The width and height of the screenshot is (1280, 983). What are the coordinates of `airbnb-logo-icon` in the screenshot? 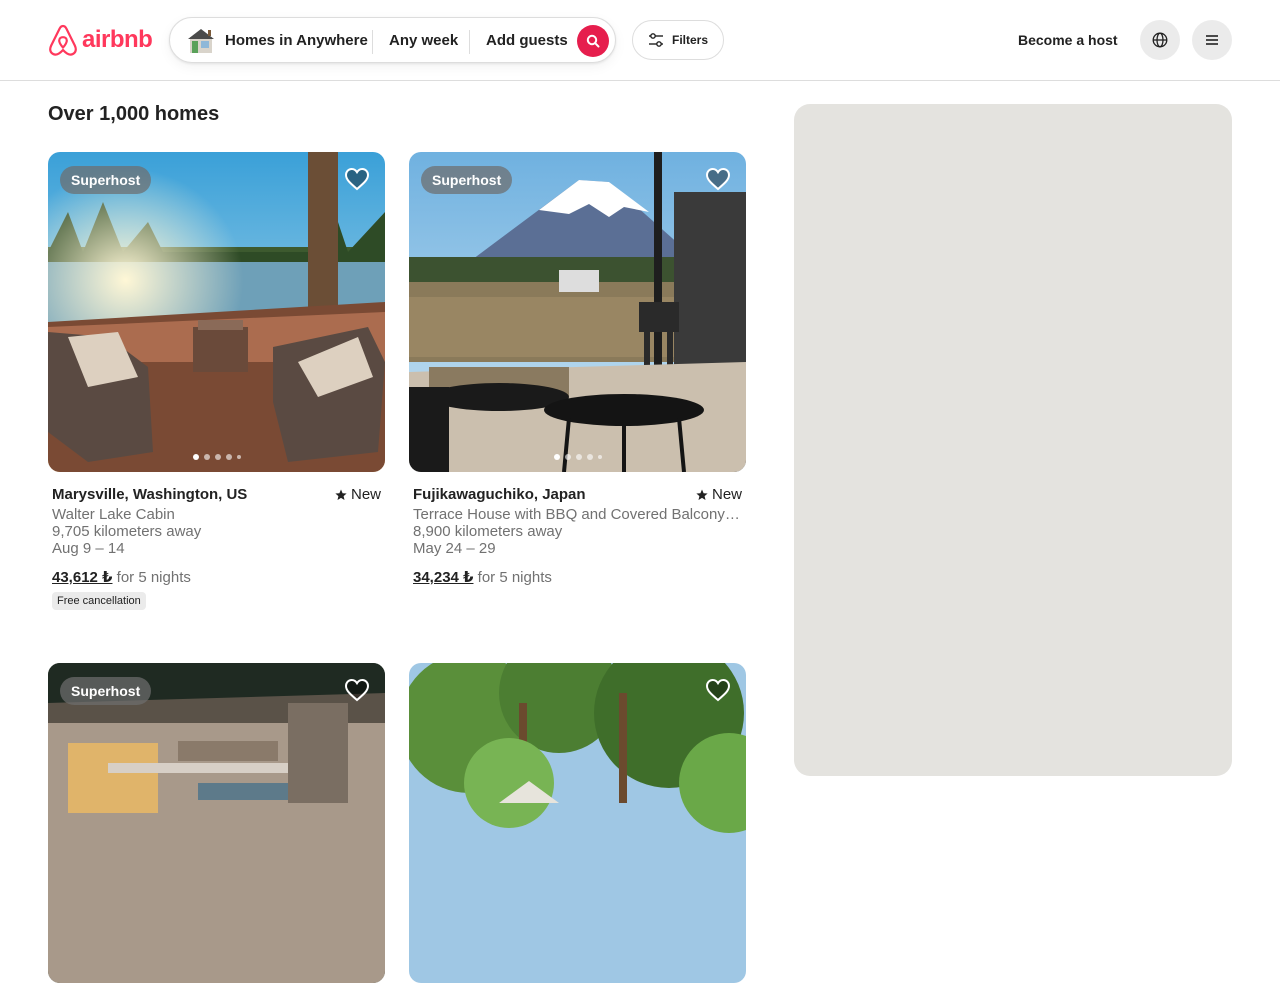 It's located at (63, 40).